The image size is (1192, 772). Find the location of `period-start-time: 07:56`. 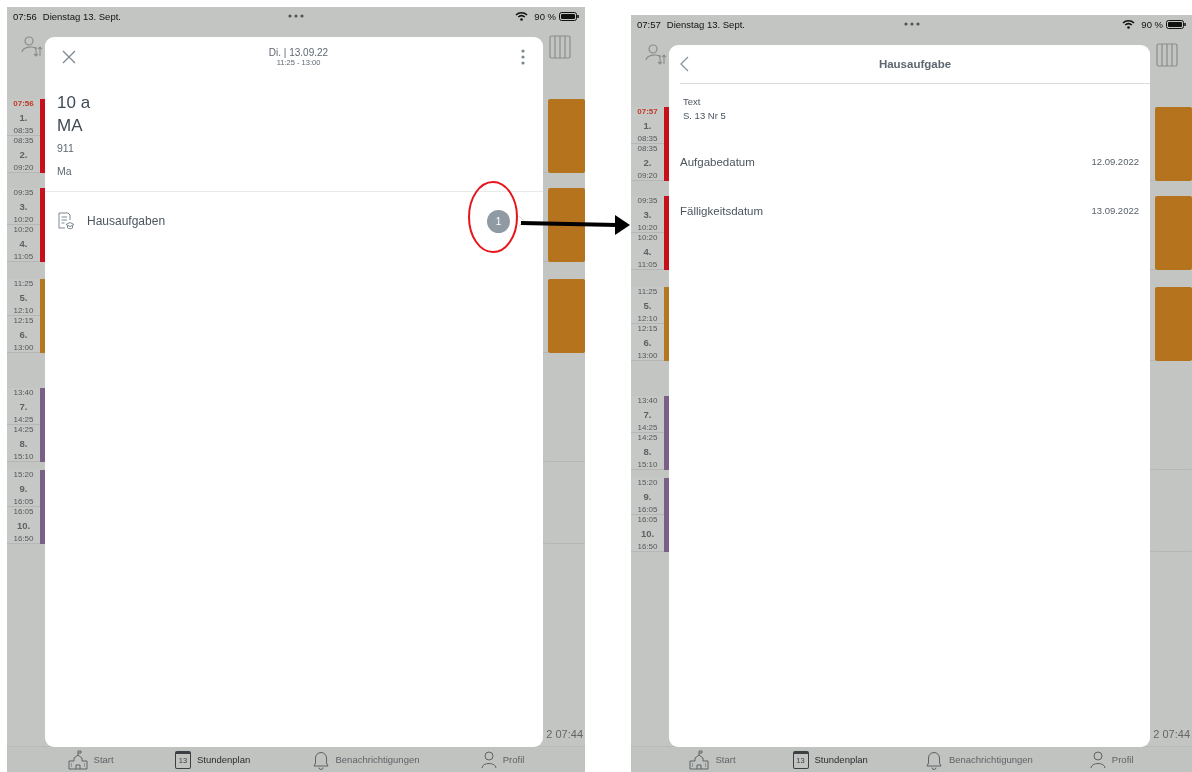

period-start-time: 07:56 is located at coordinates (23, 103).